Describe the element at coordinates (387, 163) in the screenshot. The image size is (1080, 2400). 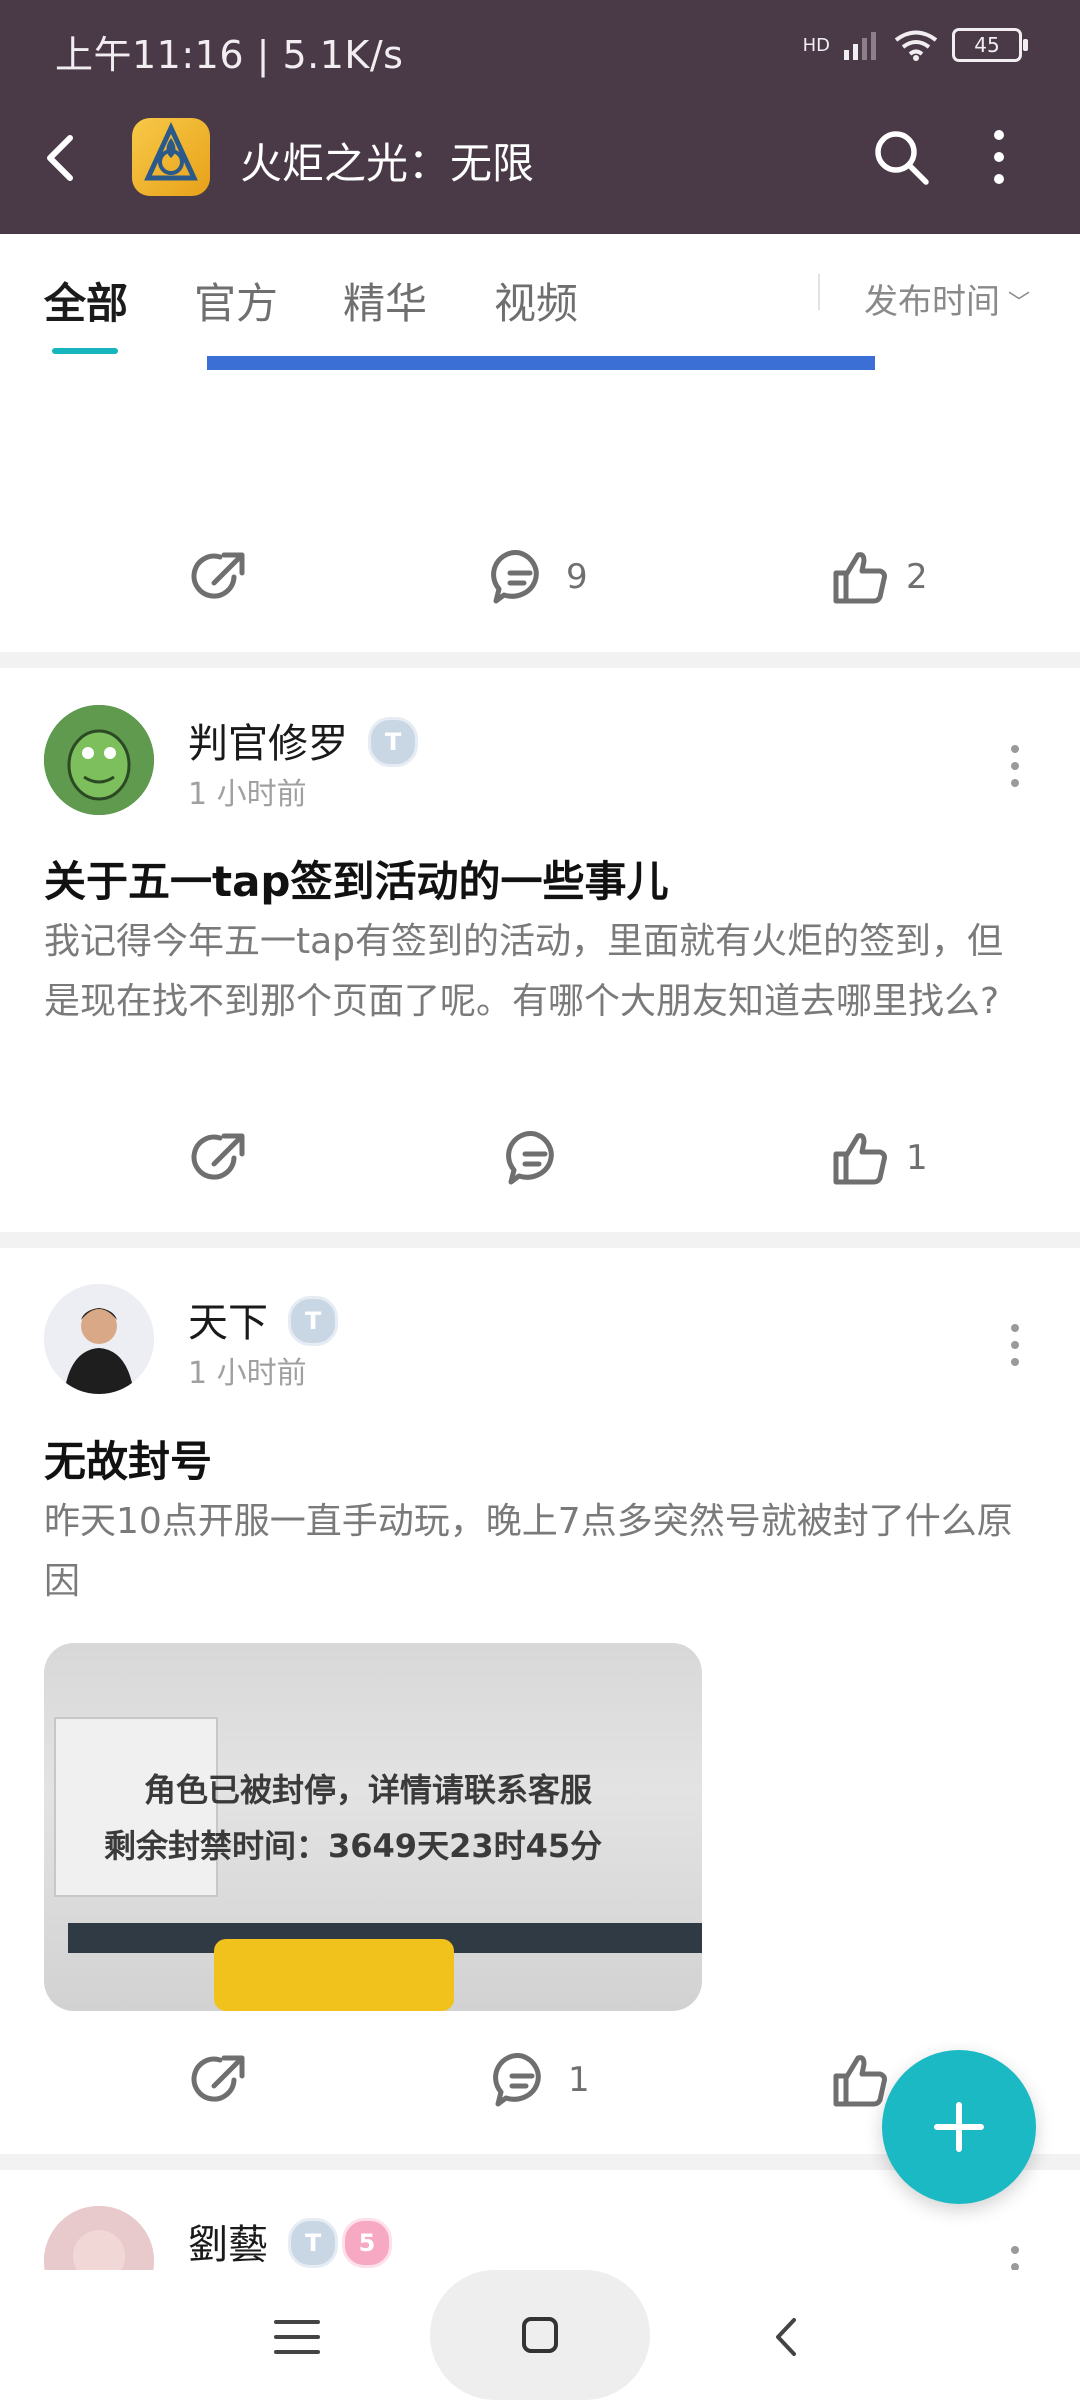
I see `page-title: 火炬之光：无限` at that location.